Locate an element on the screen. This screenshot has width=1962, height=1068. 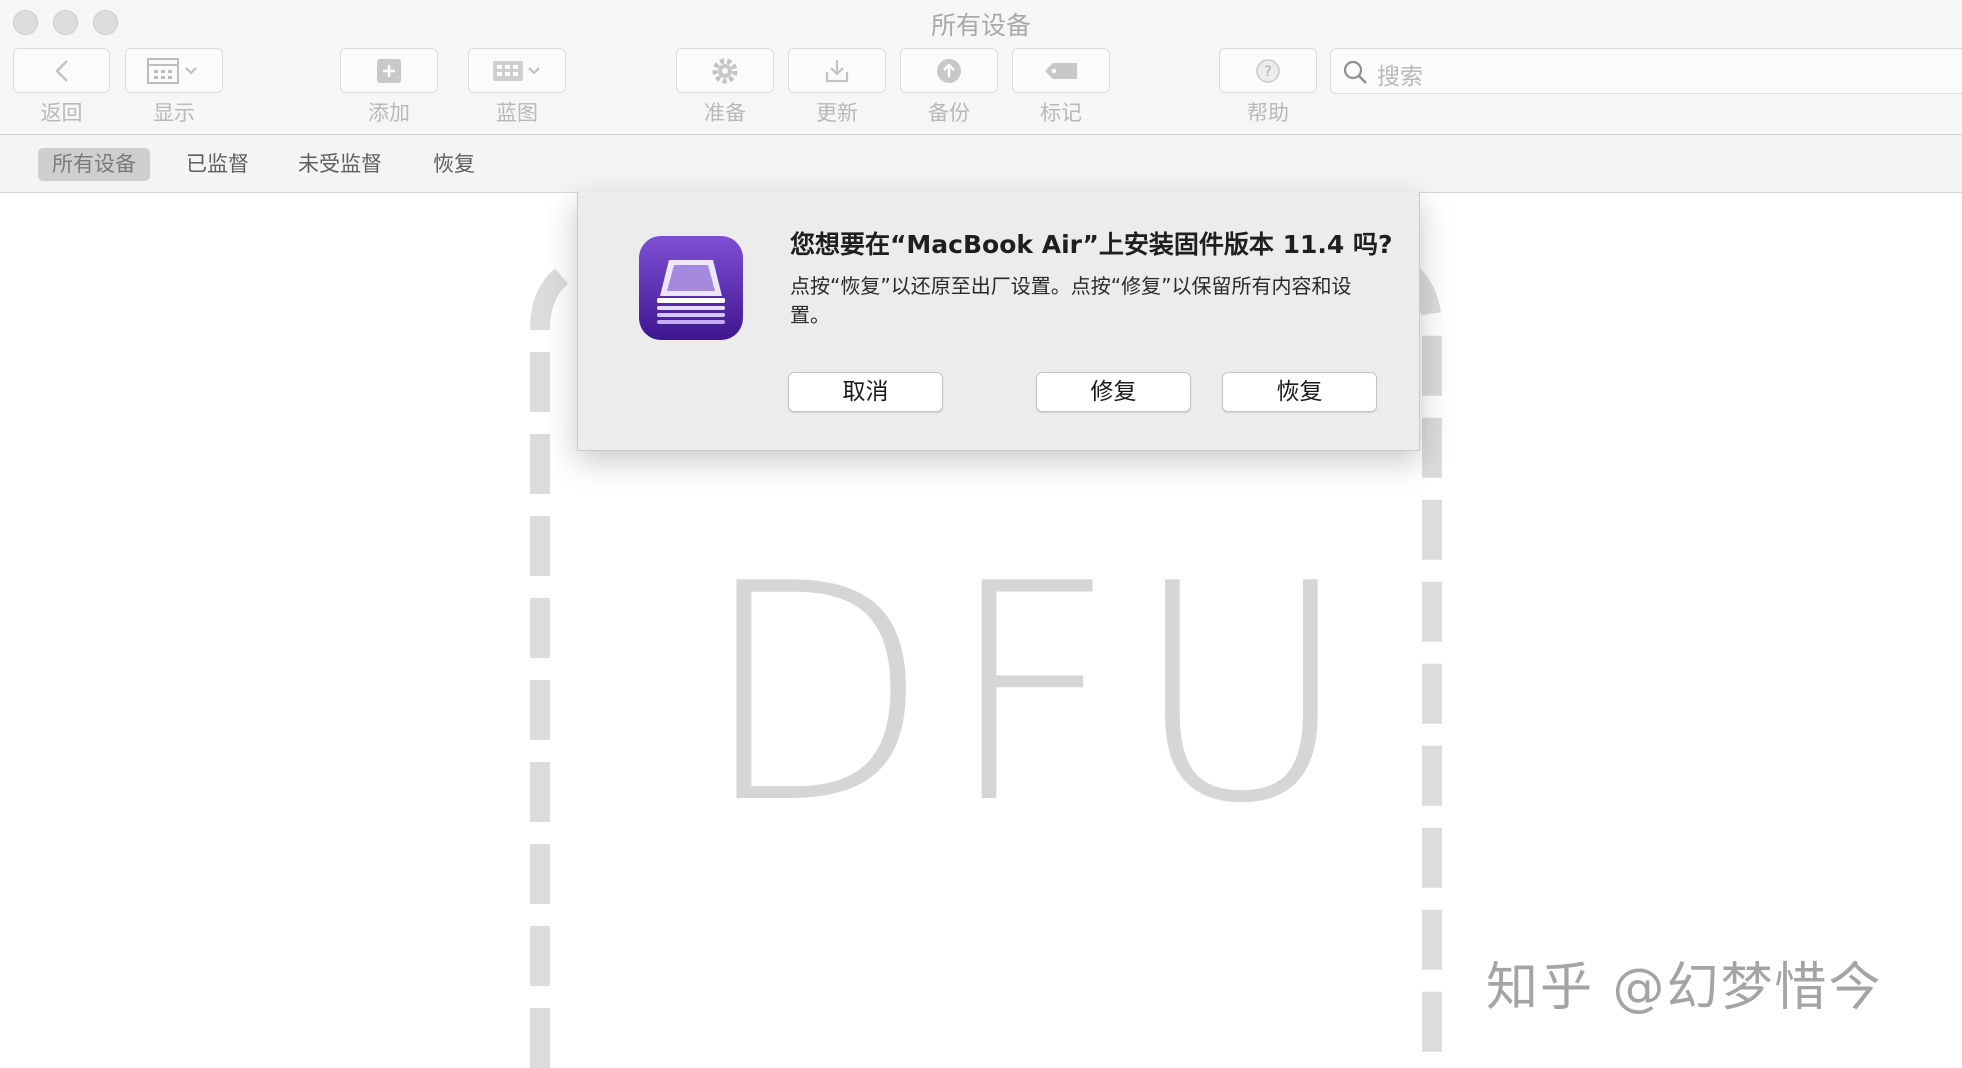
configurator-app-icon is located at coordinates (691, 288).